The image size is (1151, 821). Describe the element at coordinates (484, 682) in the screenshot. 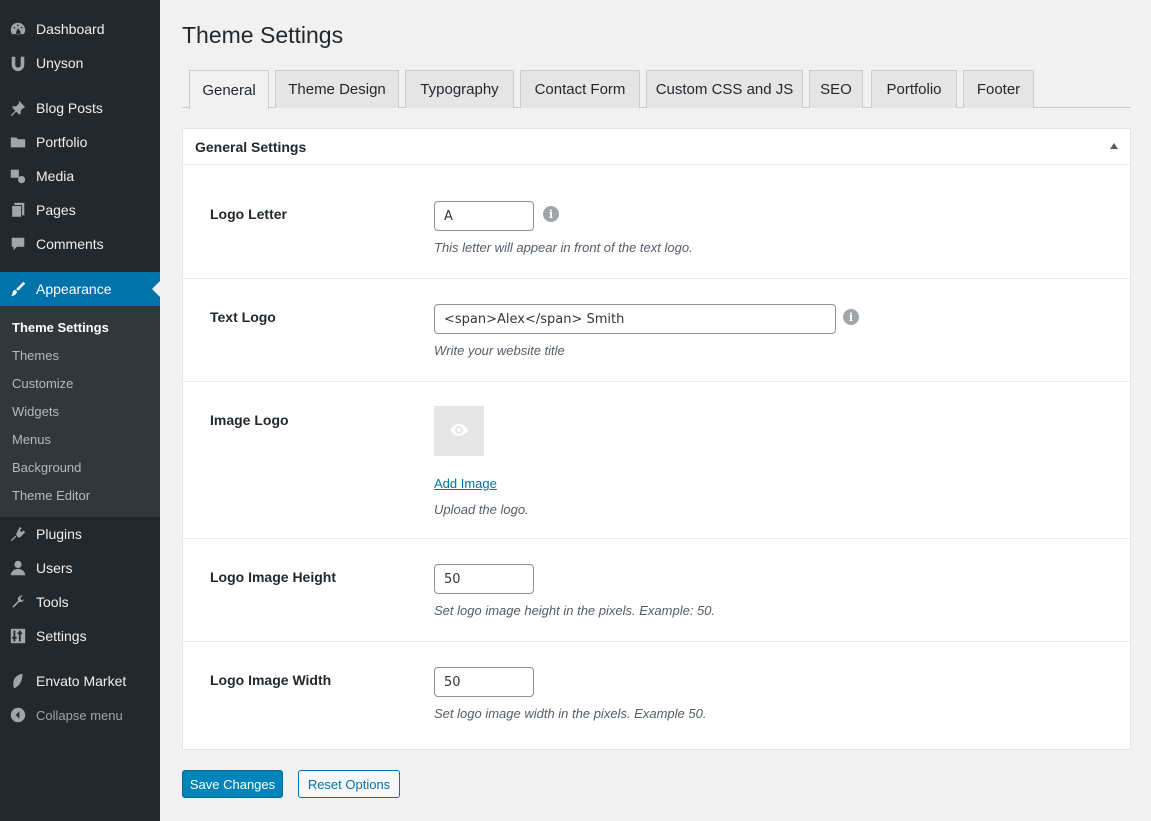

I see `logo-width-input` at that location.